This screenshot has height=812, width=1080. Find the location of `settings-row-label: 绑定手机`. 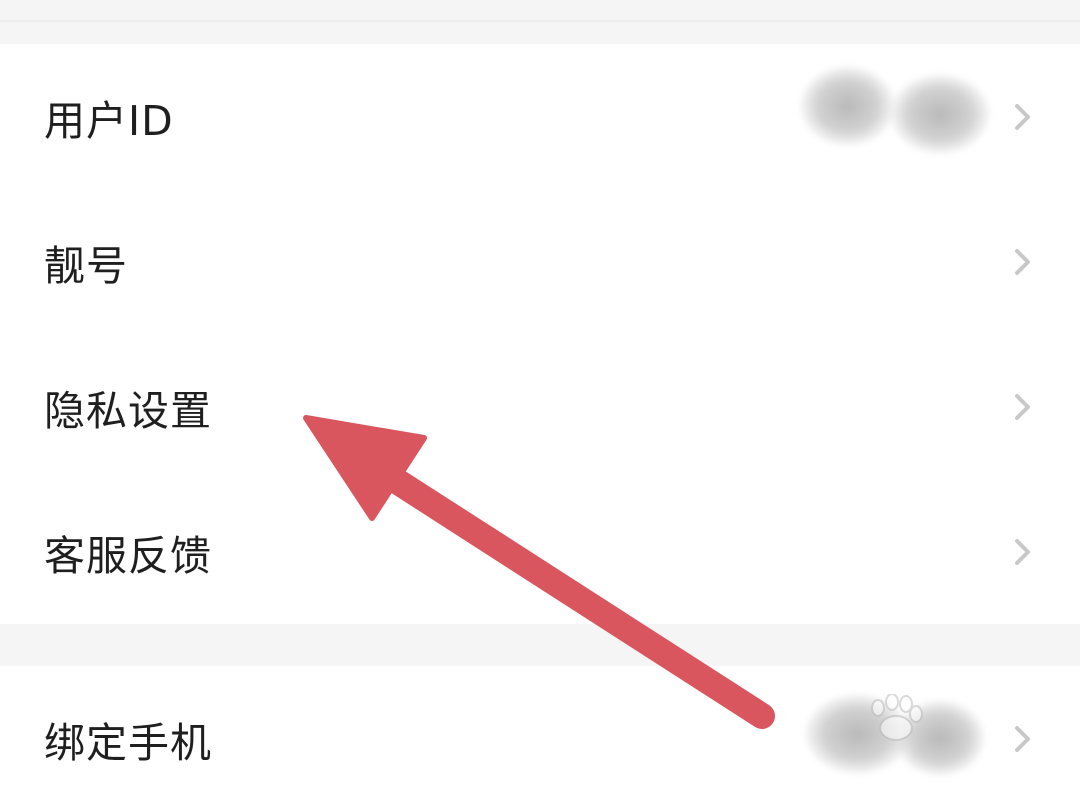

settings-row-label: 绑定手机 is located at coordinates (128, 742).